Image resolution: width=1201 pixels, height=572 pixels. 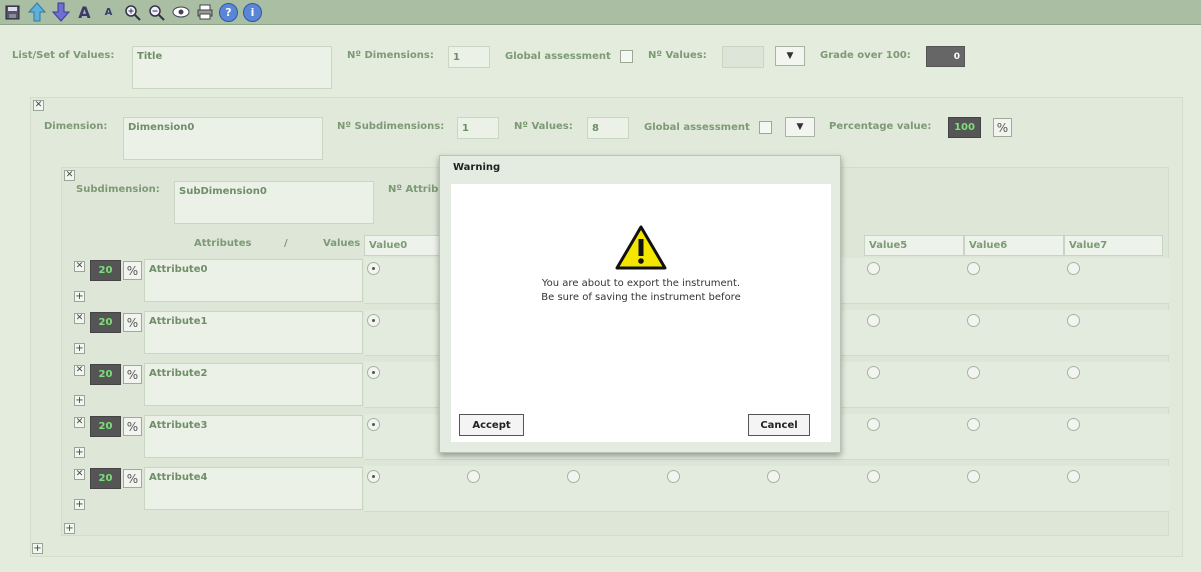 I want to click on save-icon, so click(x=12, y=12).